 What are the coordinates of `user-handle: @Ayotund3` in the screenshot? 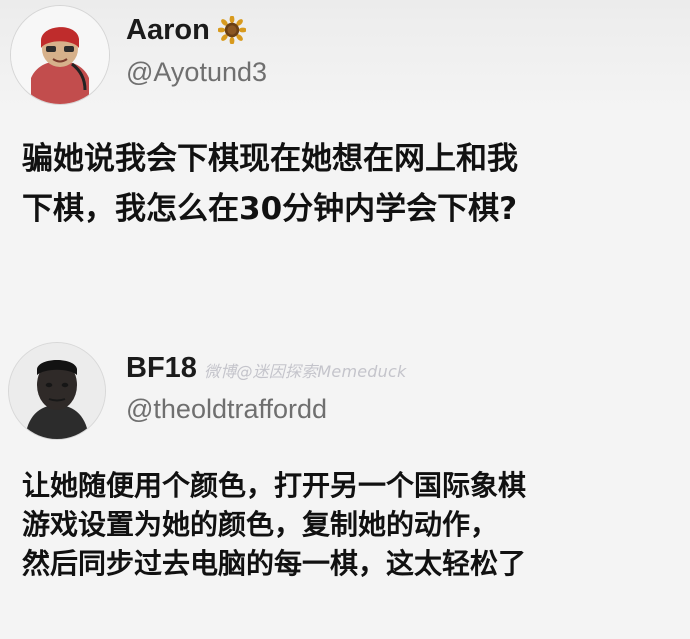 It's located at (196, 72).